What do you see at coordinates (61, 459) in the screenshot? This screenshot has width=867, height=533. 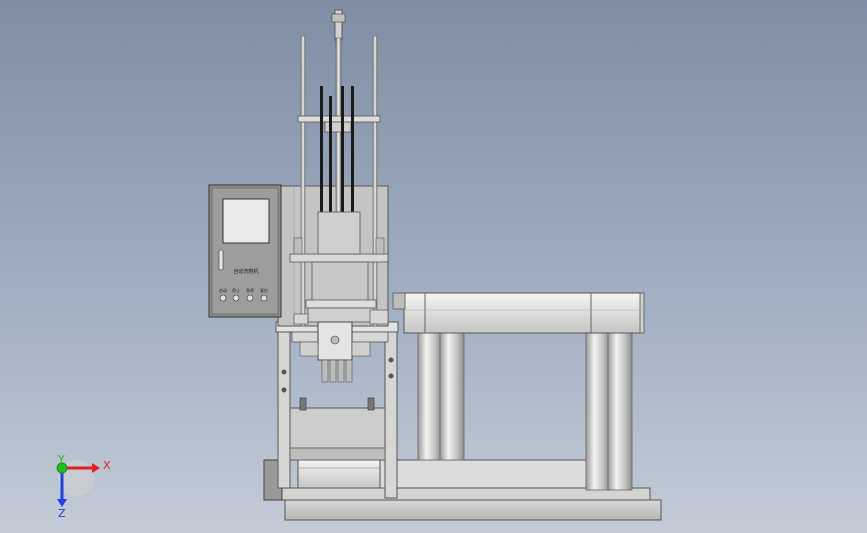 I see `y-axis-label: Y` at bounding box center [61, 459].